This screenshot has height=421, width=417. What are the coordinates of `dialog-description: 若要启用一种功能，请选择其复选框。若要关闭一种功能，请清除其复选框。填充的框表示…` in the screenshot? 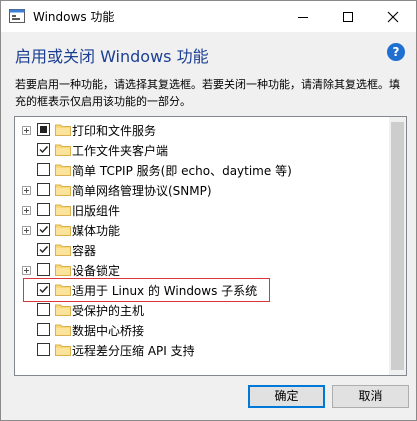 It's located at (207, 93).